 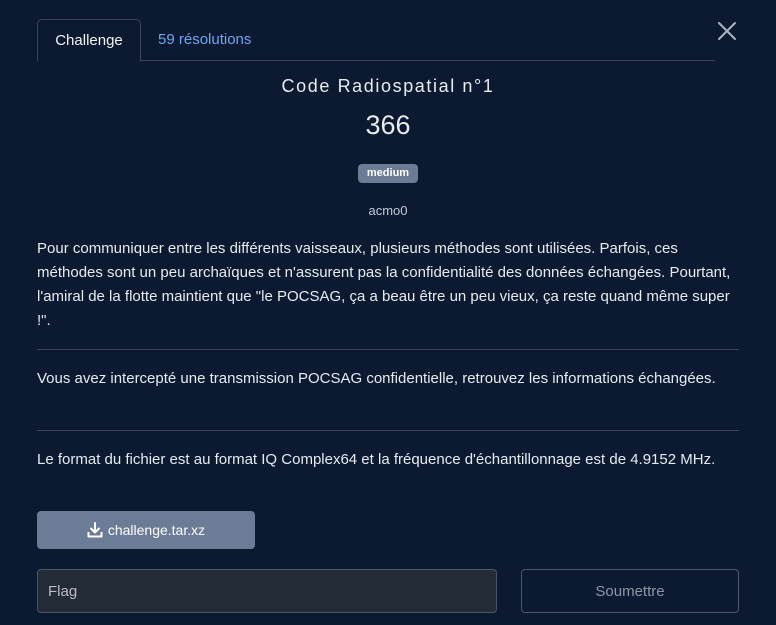 I want to click on tab-solves: 59 résolutions, so click(x=204, y=39).